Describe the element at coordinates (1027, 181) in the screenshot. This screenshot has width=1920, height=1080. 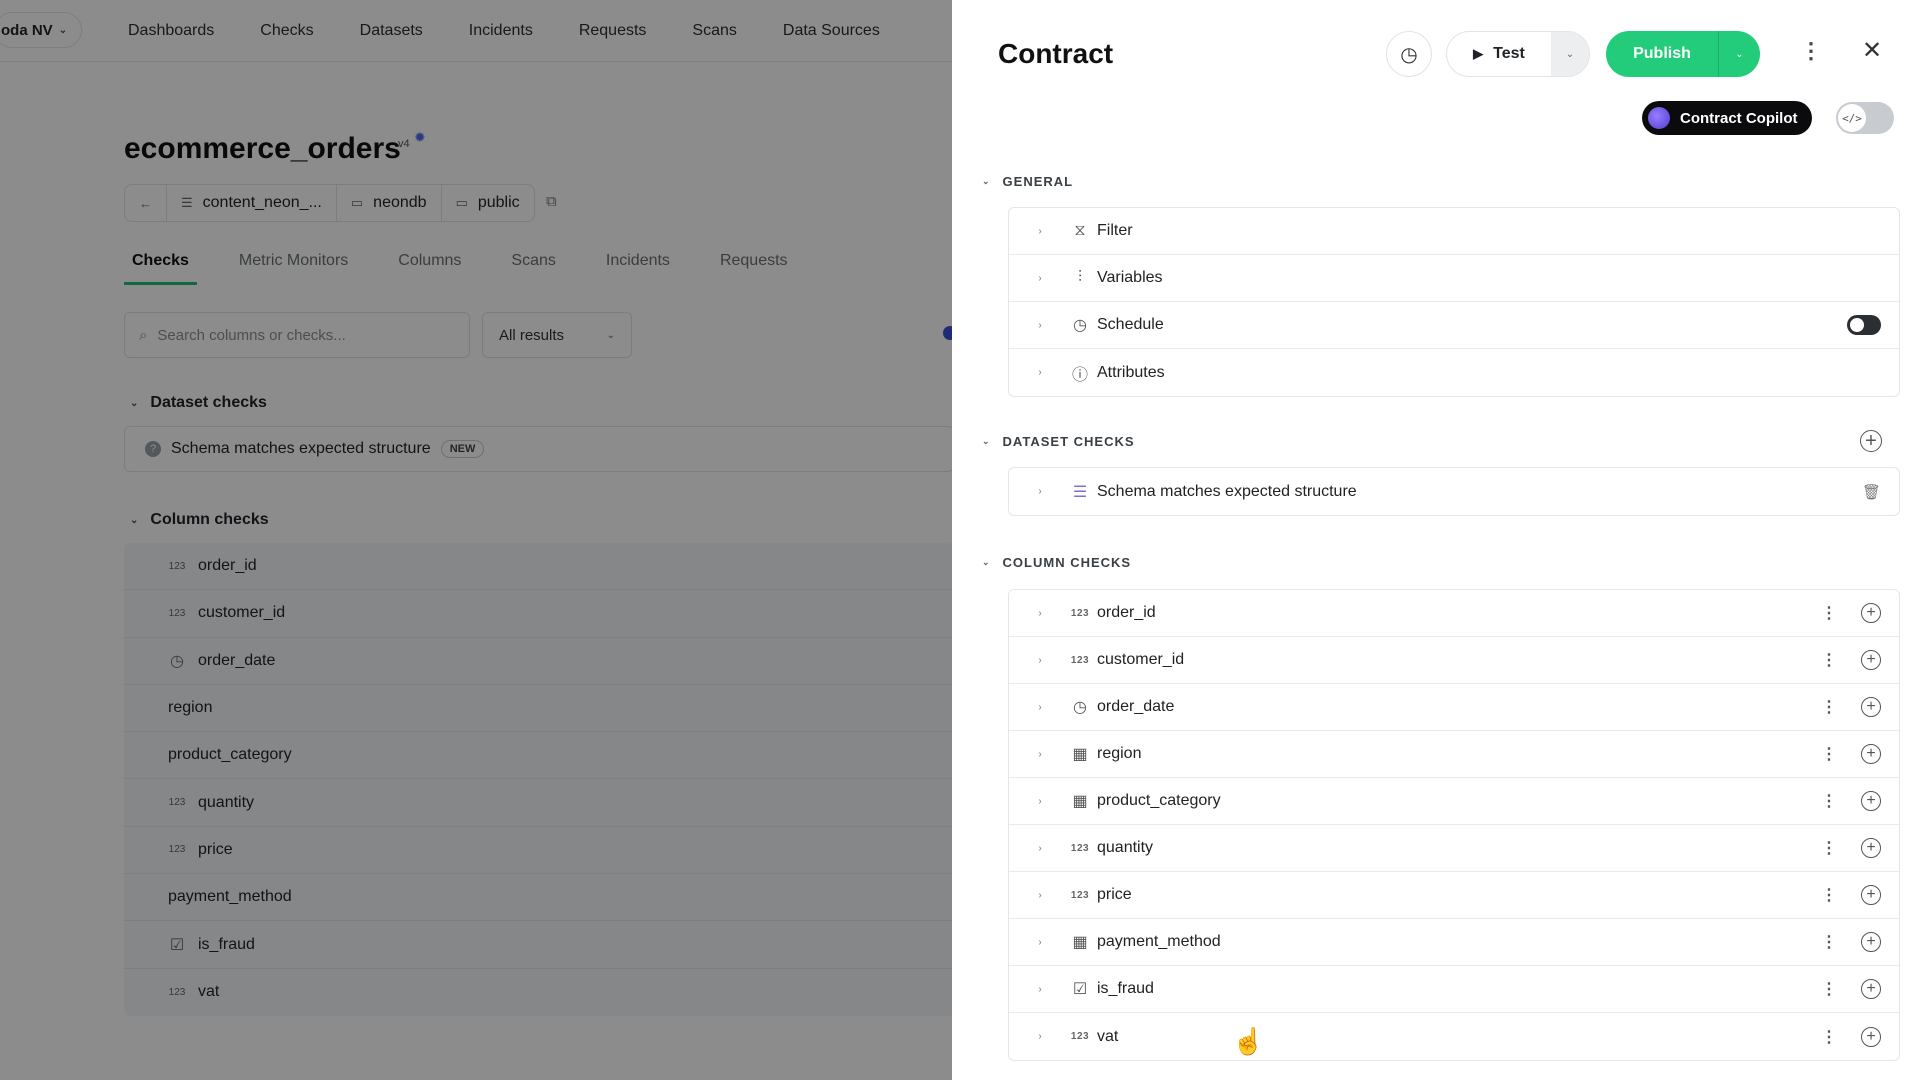
I see `general-section-header: ⌄ GENERAL` at that location.